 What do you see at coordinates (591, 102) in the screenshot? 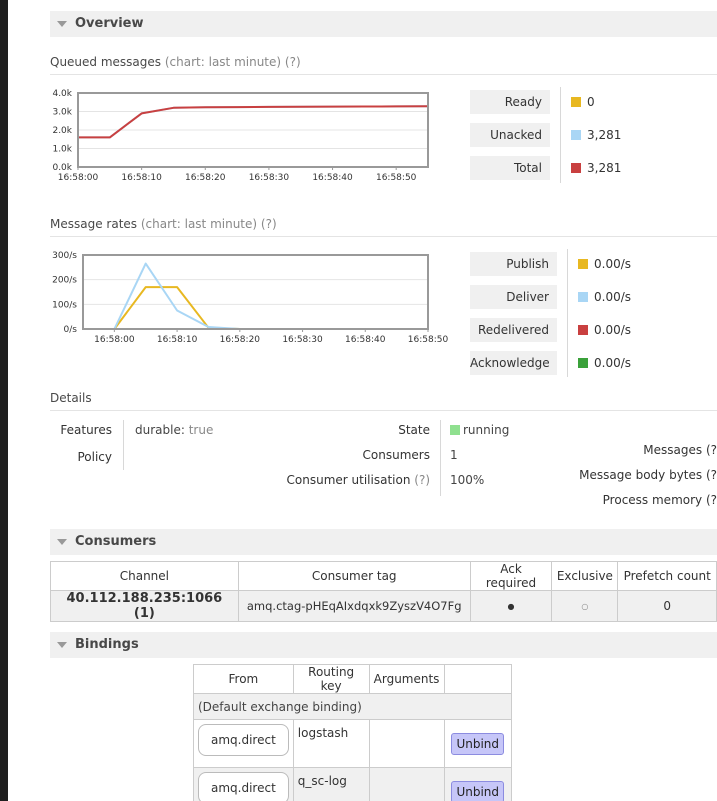
I see `legend-value: 0` at bounding box center [591, 102].